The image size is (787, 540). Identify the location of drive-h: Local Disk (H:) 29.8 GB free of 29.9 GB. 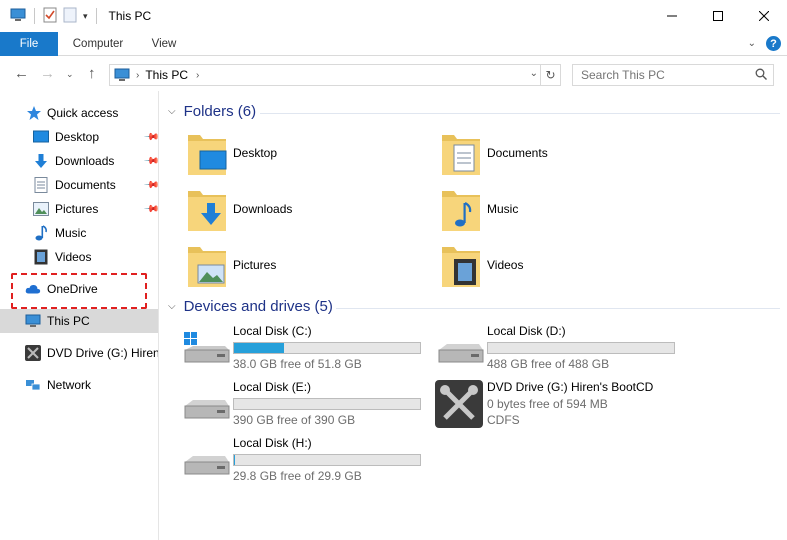
(306, 461).